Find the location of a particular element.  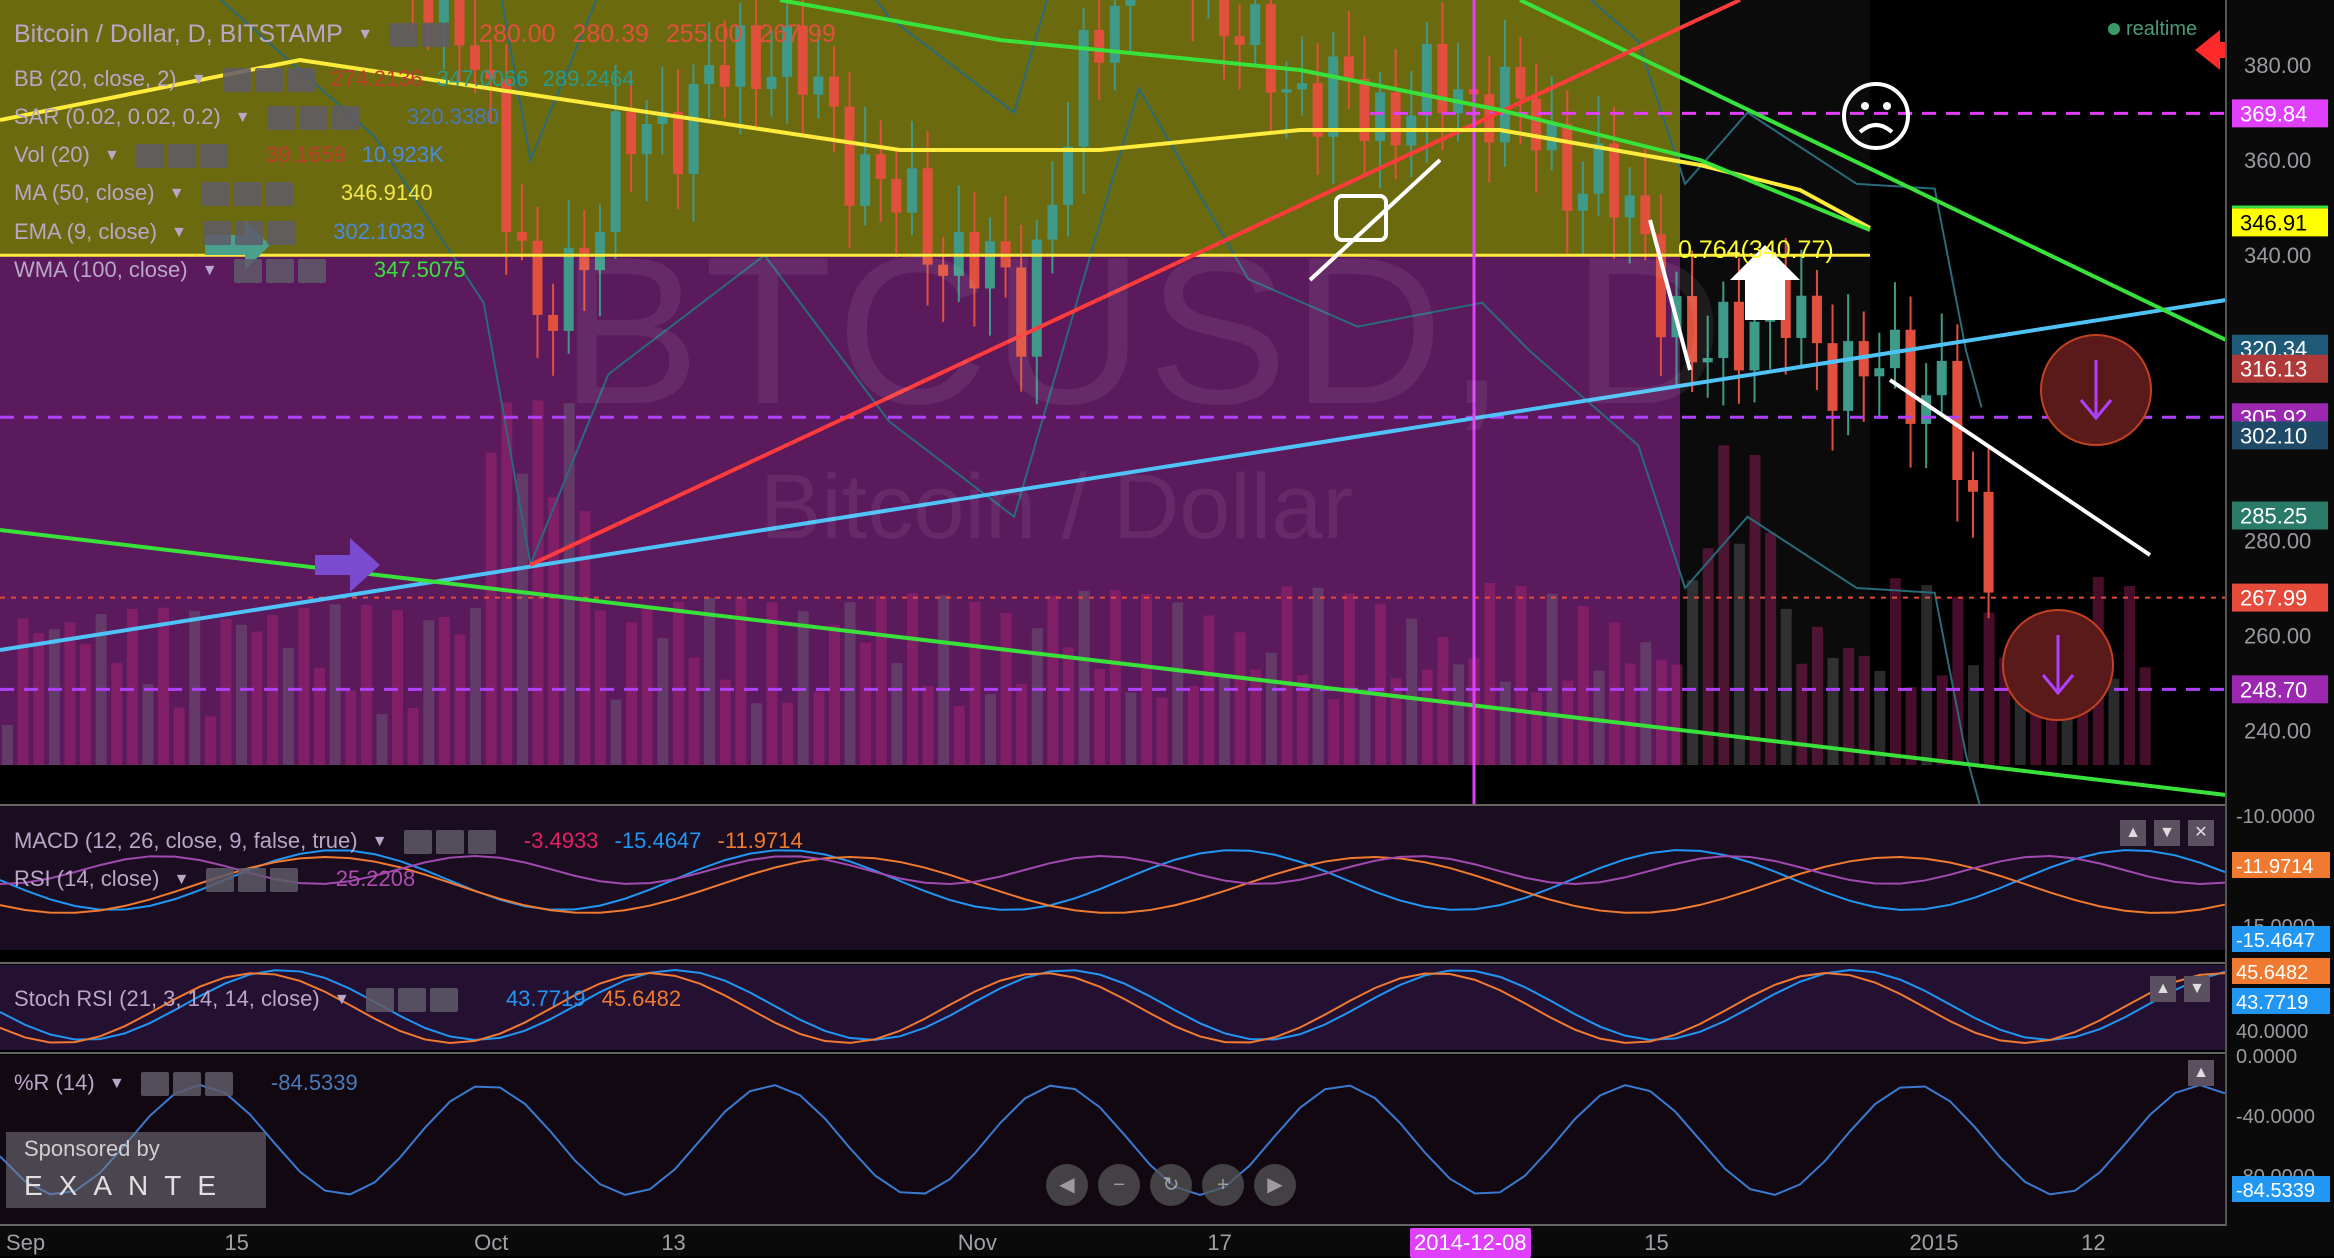

wr-legend: %R (14) ▼ -84.5339 is located at coordinates (186, 1083).